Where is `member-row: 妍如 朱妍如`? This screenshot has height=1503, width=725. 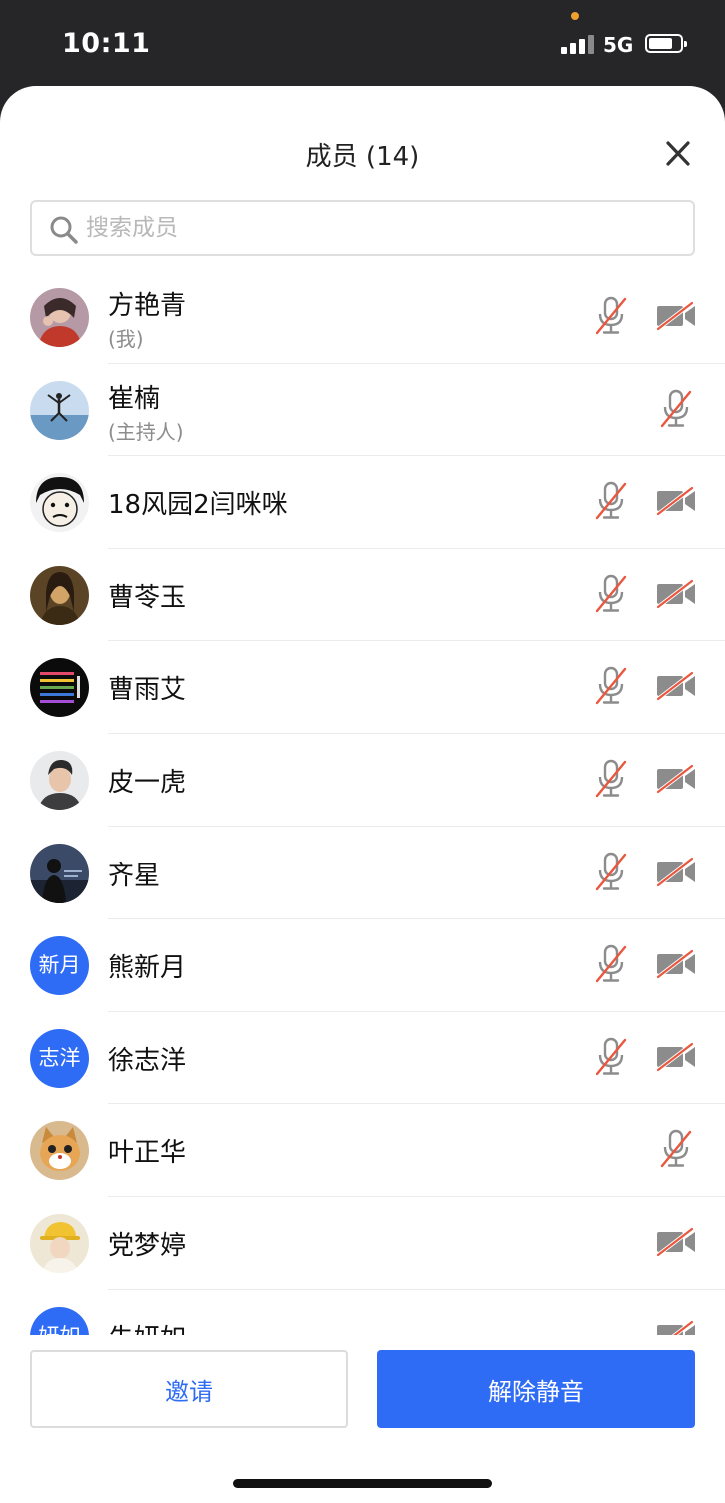 member-row: 妍如 朱妍如 is located at coordinates (362, 1312).